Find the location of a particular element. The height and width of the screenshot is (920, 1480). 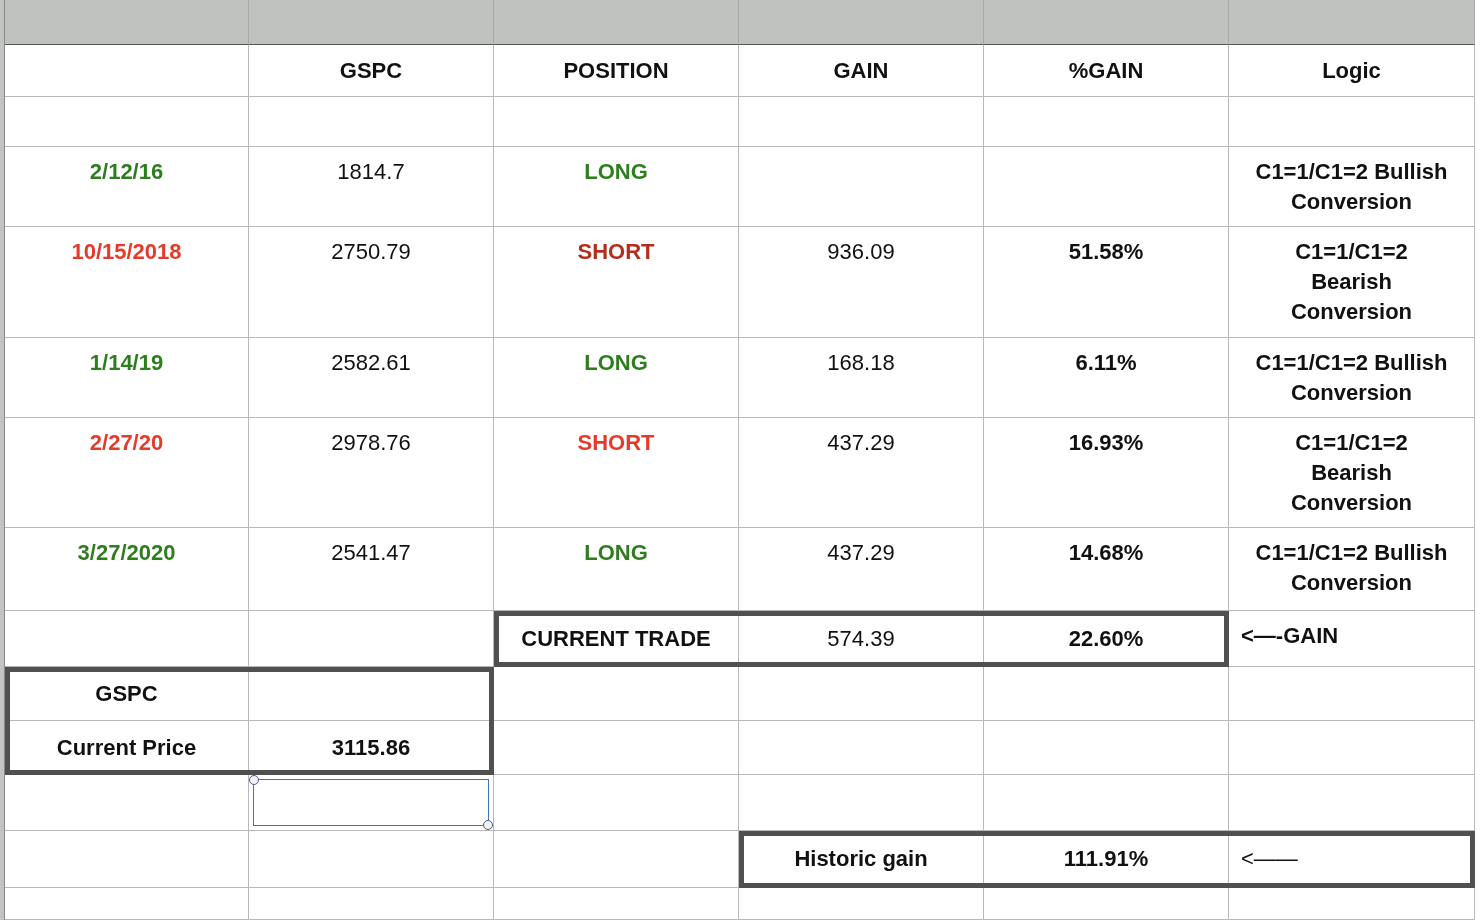

arrow-note: <—-GAIN is located at coordinates (1352, 639).